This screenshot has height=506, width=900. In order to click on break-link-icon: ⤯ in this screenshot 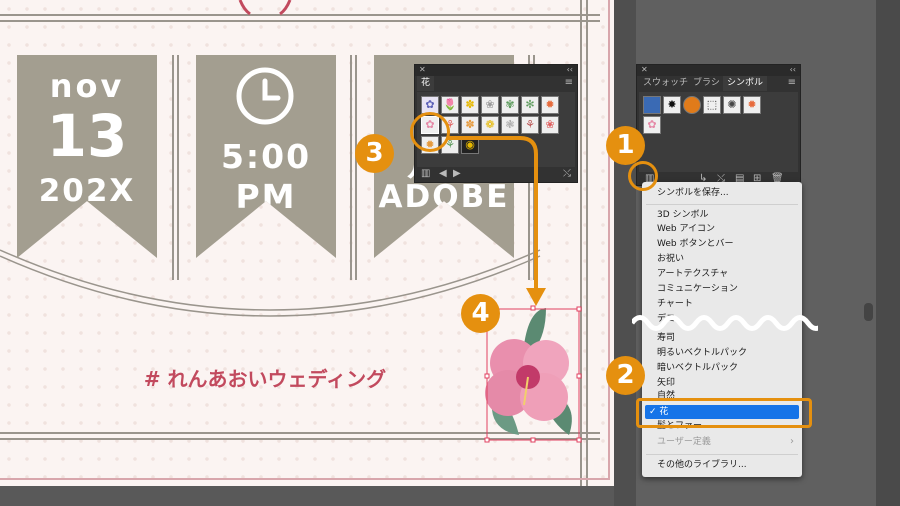, I will do `click(567, 173)`.